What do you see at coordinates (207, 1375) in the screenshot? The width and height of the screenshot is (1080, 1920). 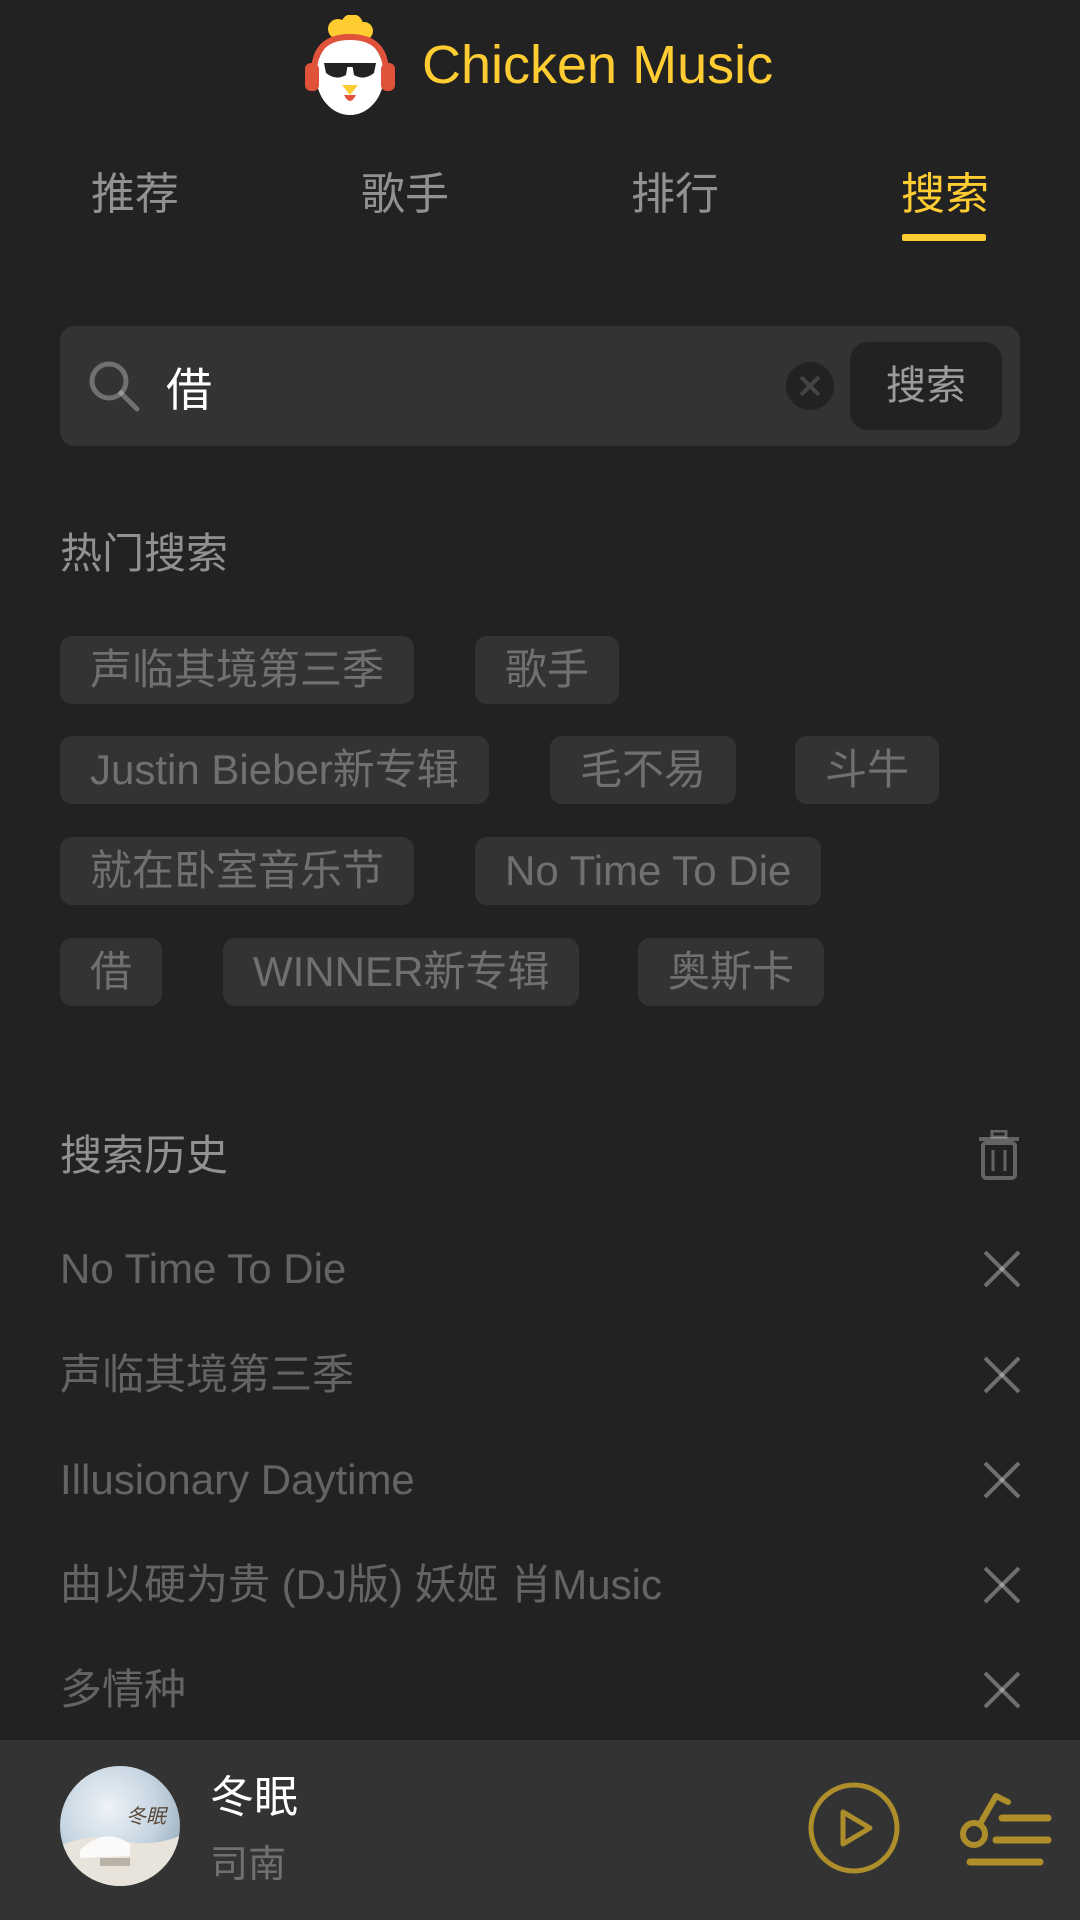 I see `history-text: 声临其境第三季` at bounding box center [207, 1375].